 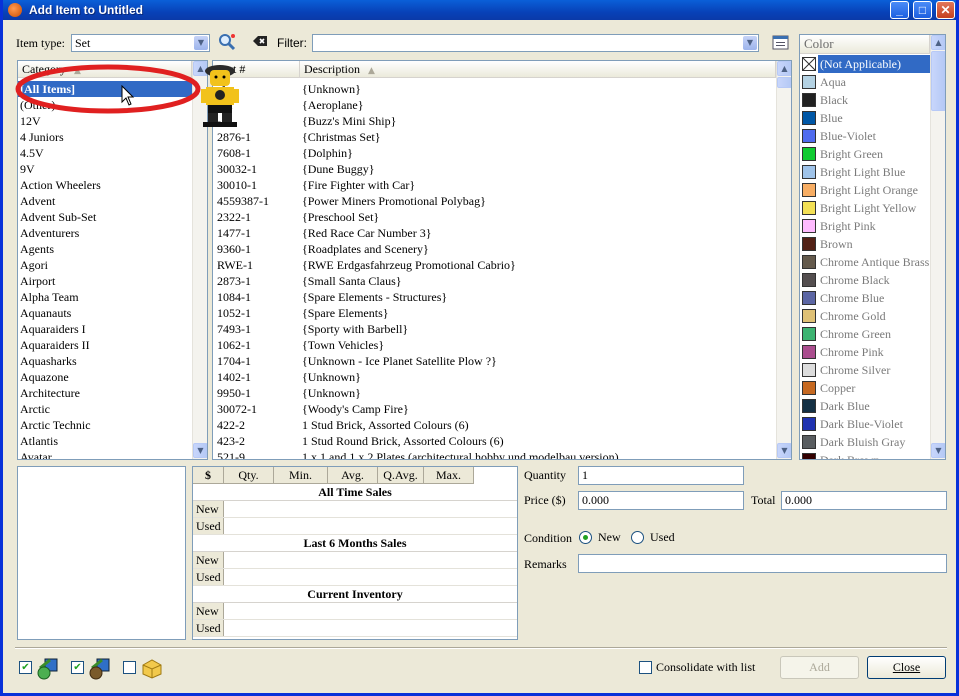 What do you see at coordinates (865, 262) in the screenshot?
I see `color-item: Chrome Antique Brass` at bounding box center [865, 262].